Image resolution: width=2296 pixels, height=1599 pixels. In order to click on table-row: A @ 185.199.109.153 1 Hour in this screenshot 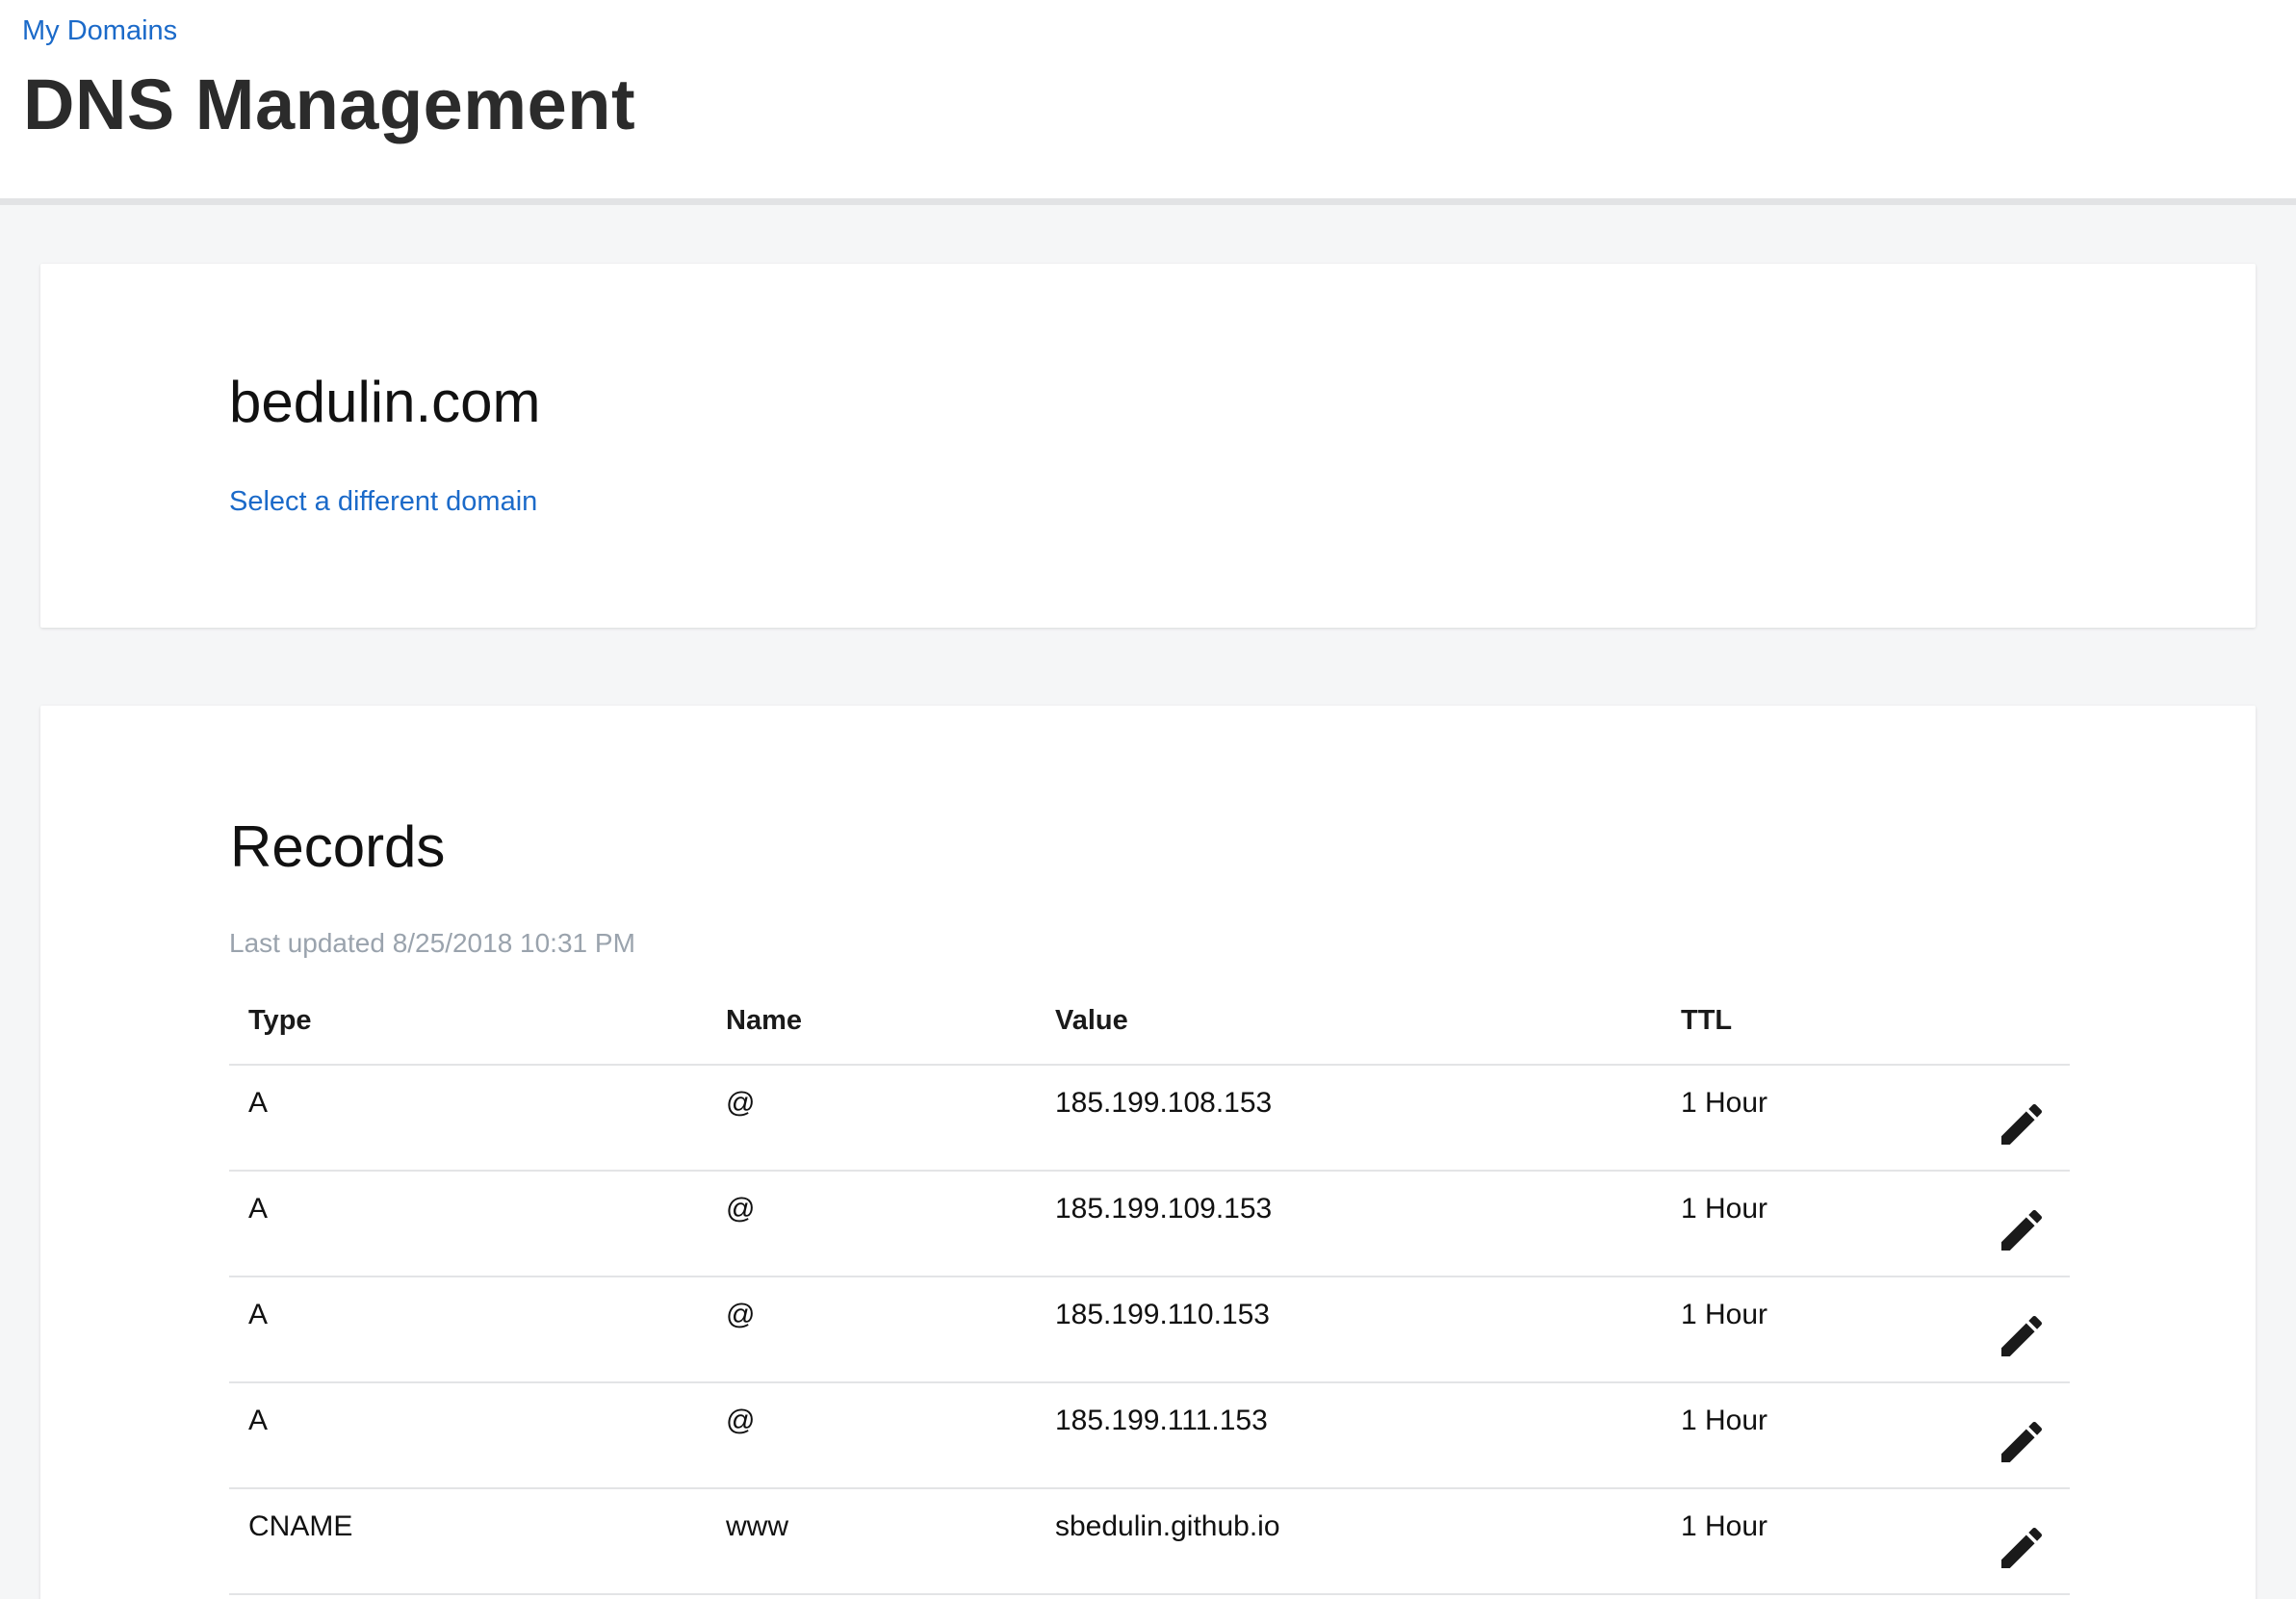, I will do `click(1149, 1224)`.